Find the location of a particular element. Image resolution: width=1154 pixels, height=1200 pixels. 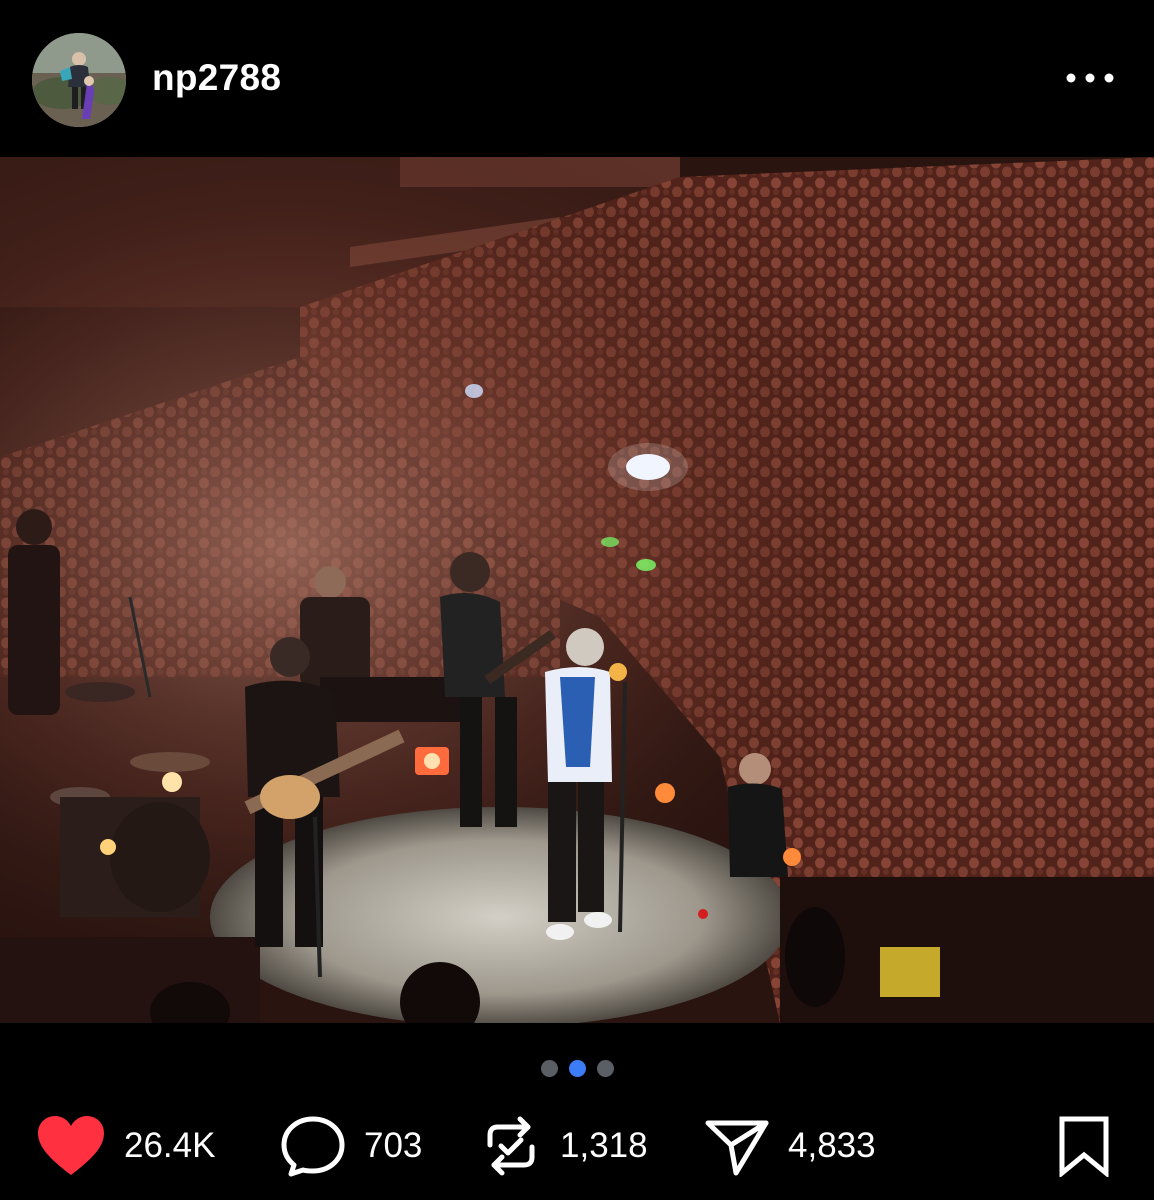

carousel-dot-active is located at coordinates (577, 1068).